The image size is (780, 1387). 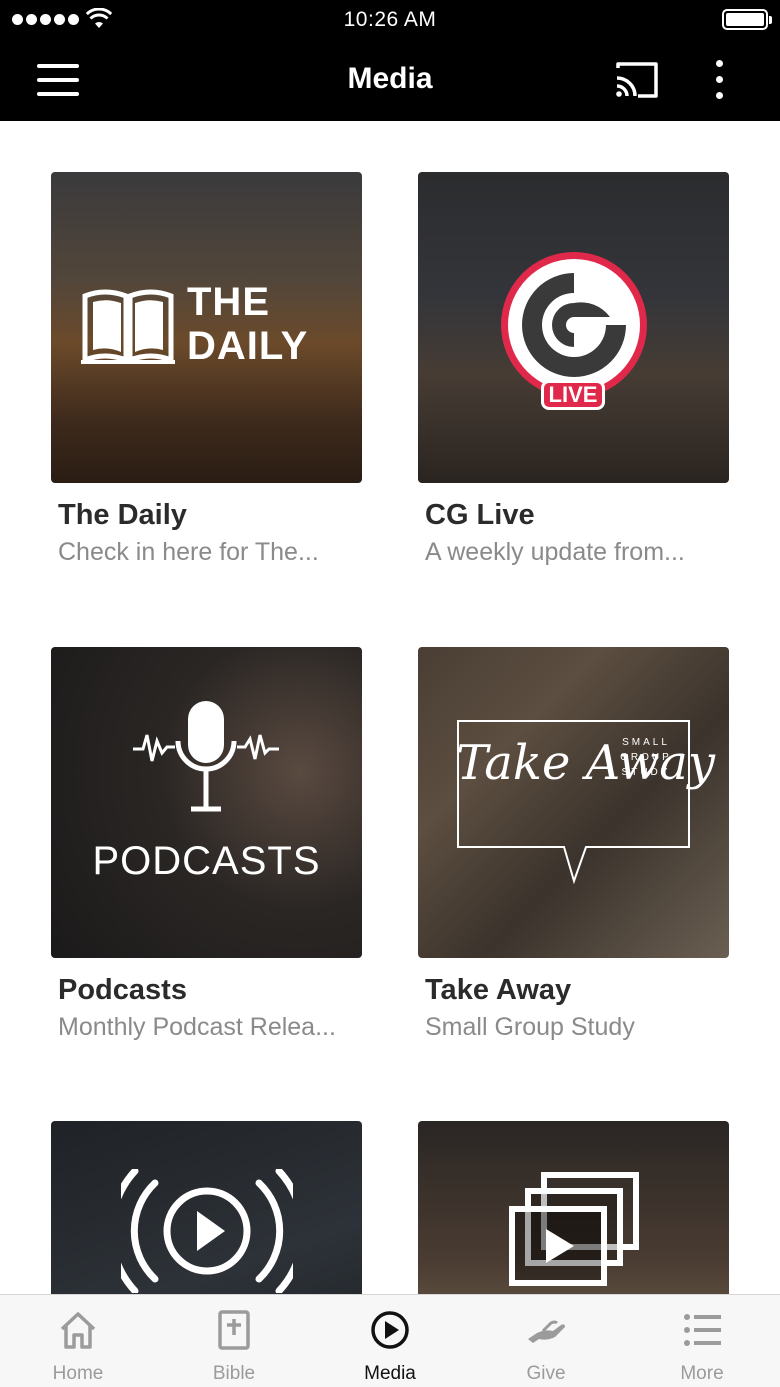 I want to click on status-time: 10:26 AM, so click(x=390, y=19).